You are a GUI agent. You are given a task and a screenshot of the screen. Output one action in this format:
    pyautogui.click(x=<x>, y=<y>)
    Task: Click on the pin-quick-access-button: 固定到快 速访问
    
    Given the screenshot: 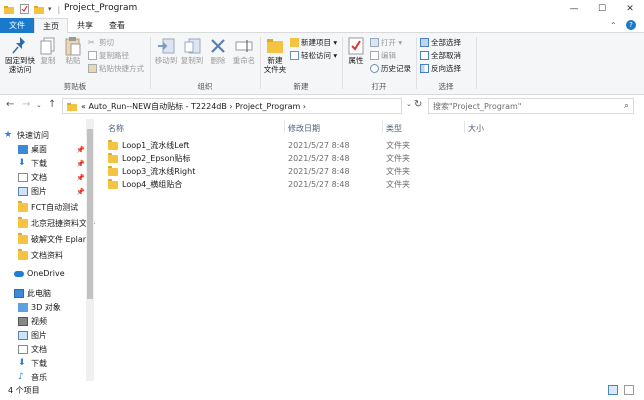 What is the action you would take?
    pyautogui.click(x=20, y=55)
    